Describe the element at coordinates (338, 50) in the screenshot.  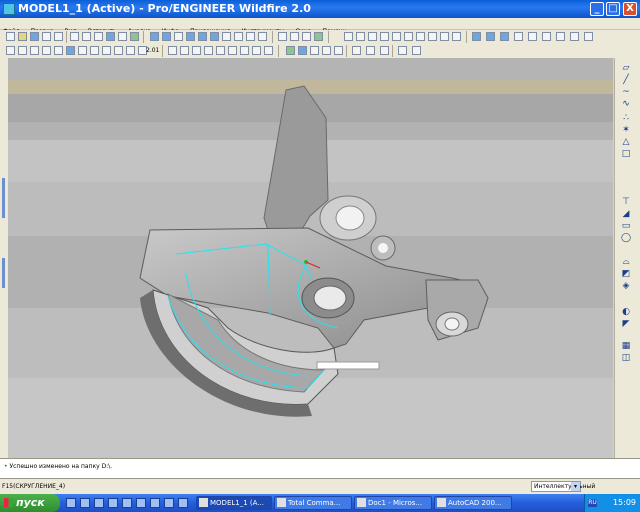
I see `parameters-icon` at that location.